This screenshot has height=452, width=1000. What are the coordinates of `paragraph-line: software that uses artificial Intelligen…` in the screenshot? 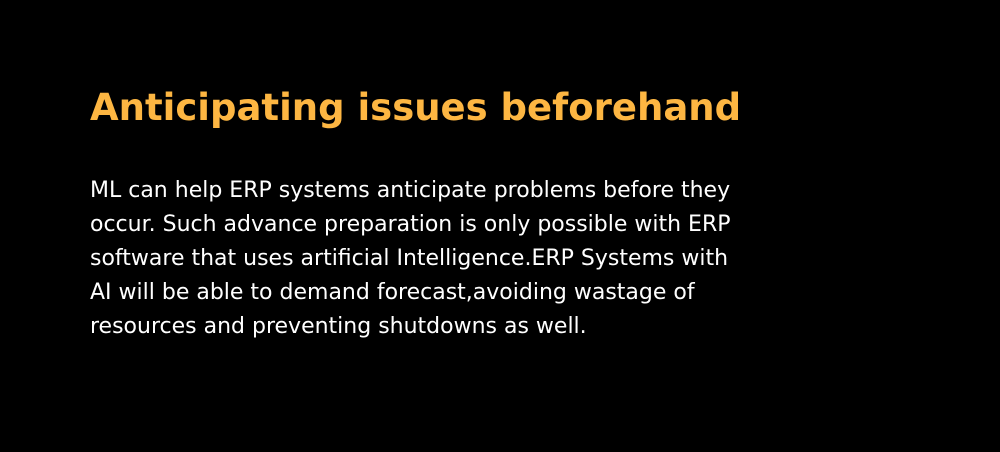 It's located at (409, 258).